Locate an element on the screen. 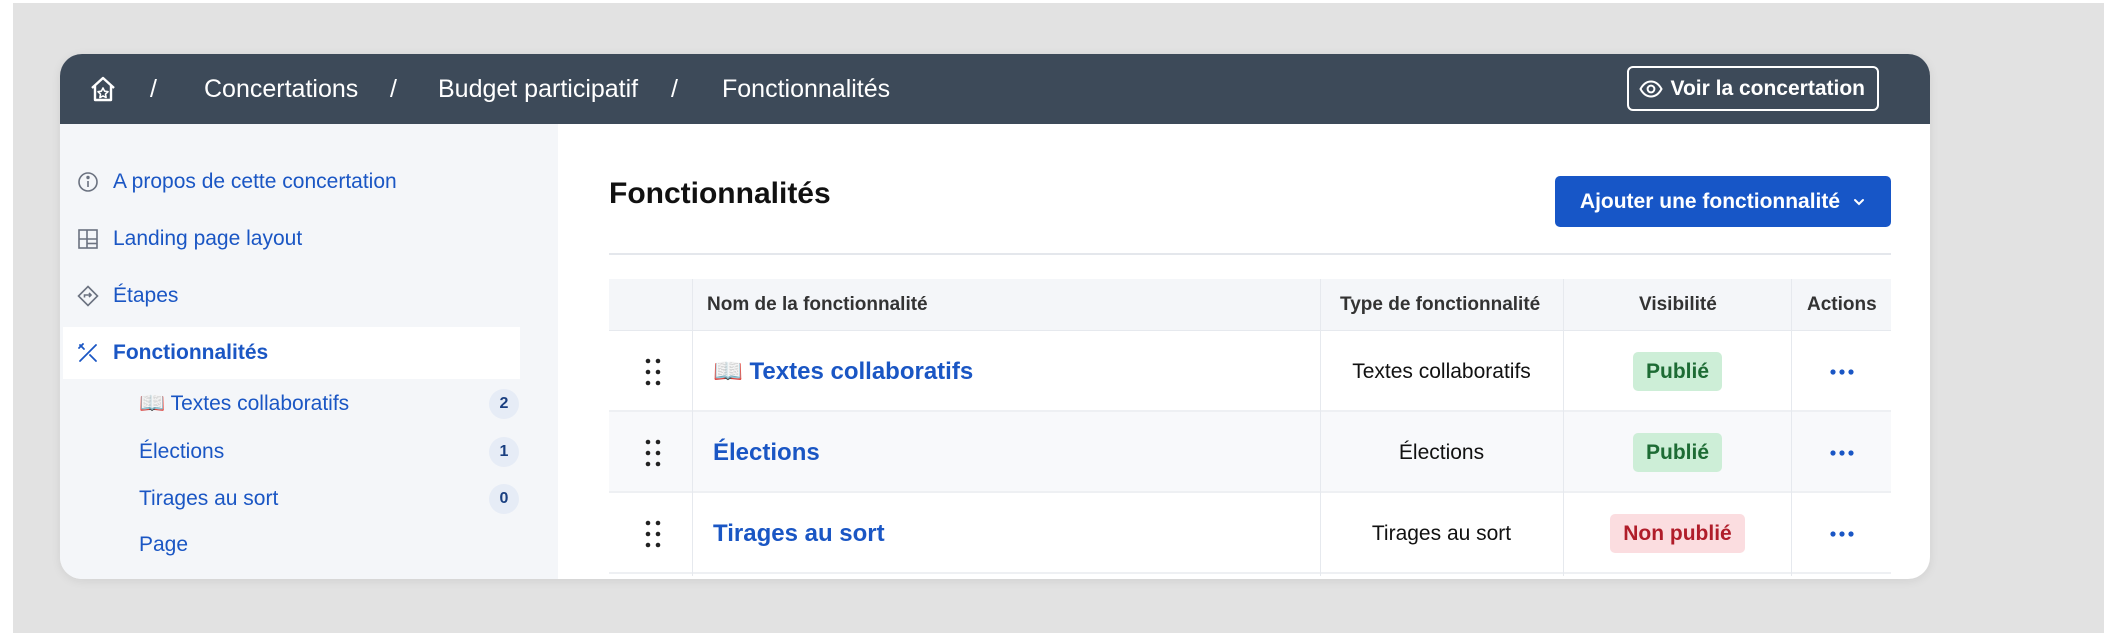 This screenshot has height=643, width=2104. page-title: Fonctionnalités is located at coordinates (720, 193).